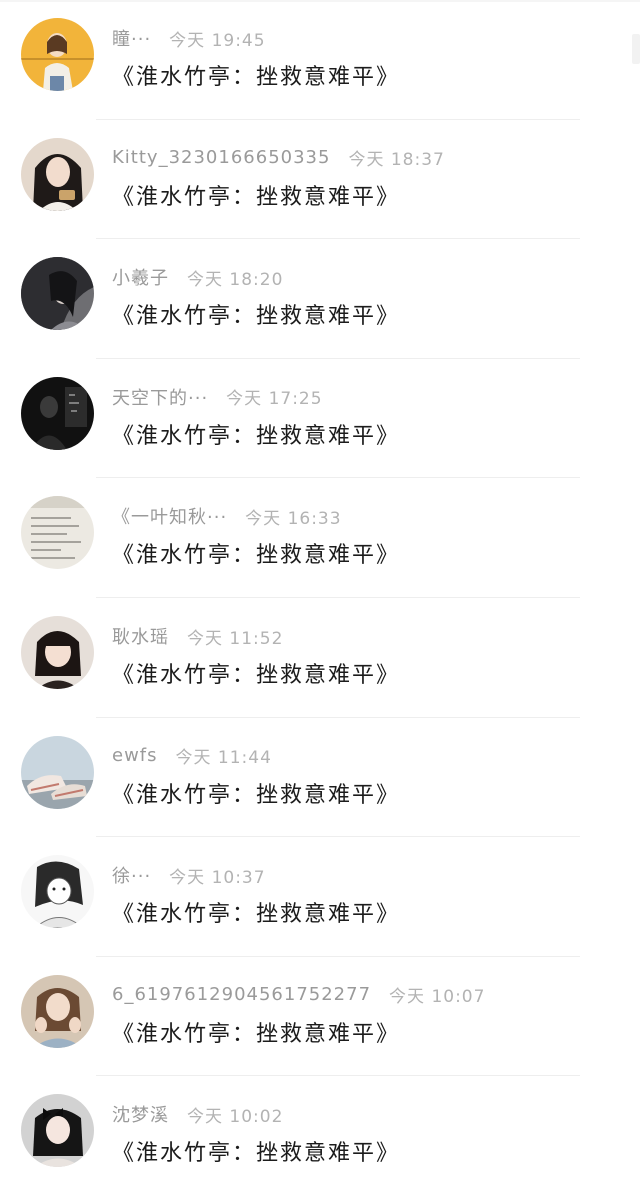  I want to click on timestamp: 今天 10:37, so click(217, 877).